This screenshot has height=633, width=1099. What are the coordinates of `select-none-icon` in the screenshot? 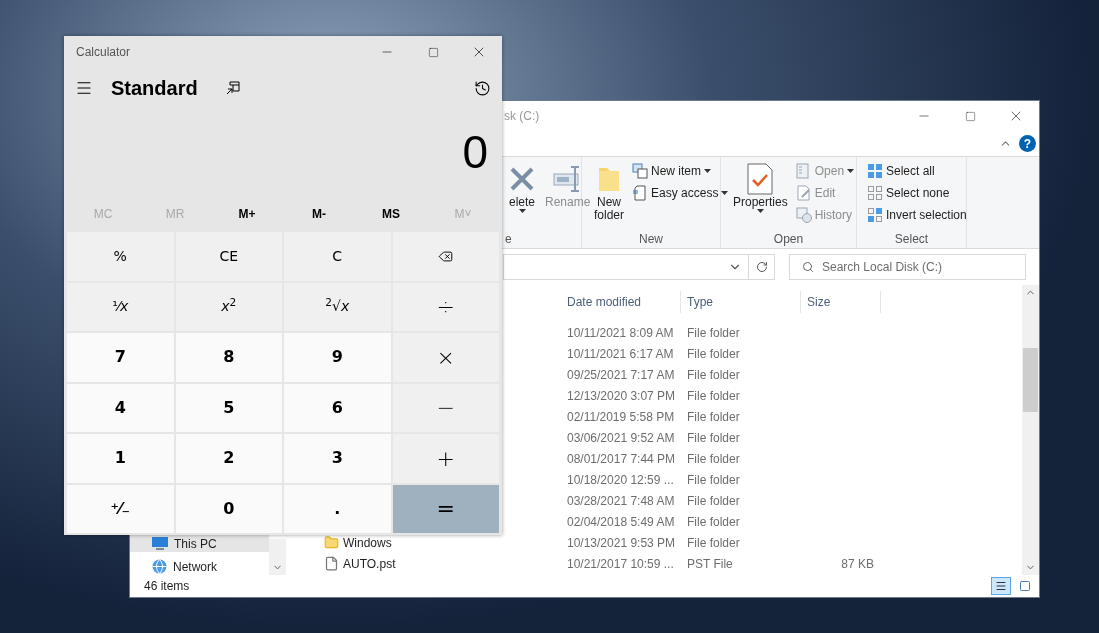 It's located at (875, 193).